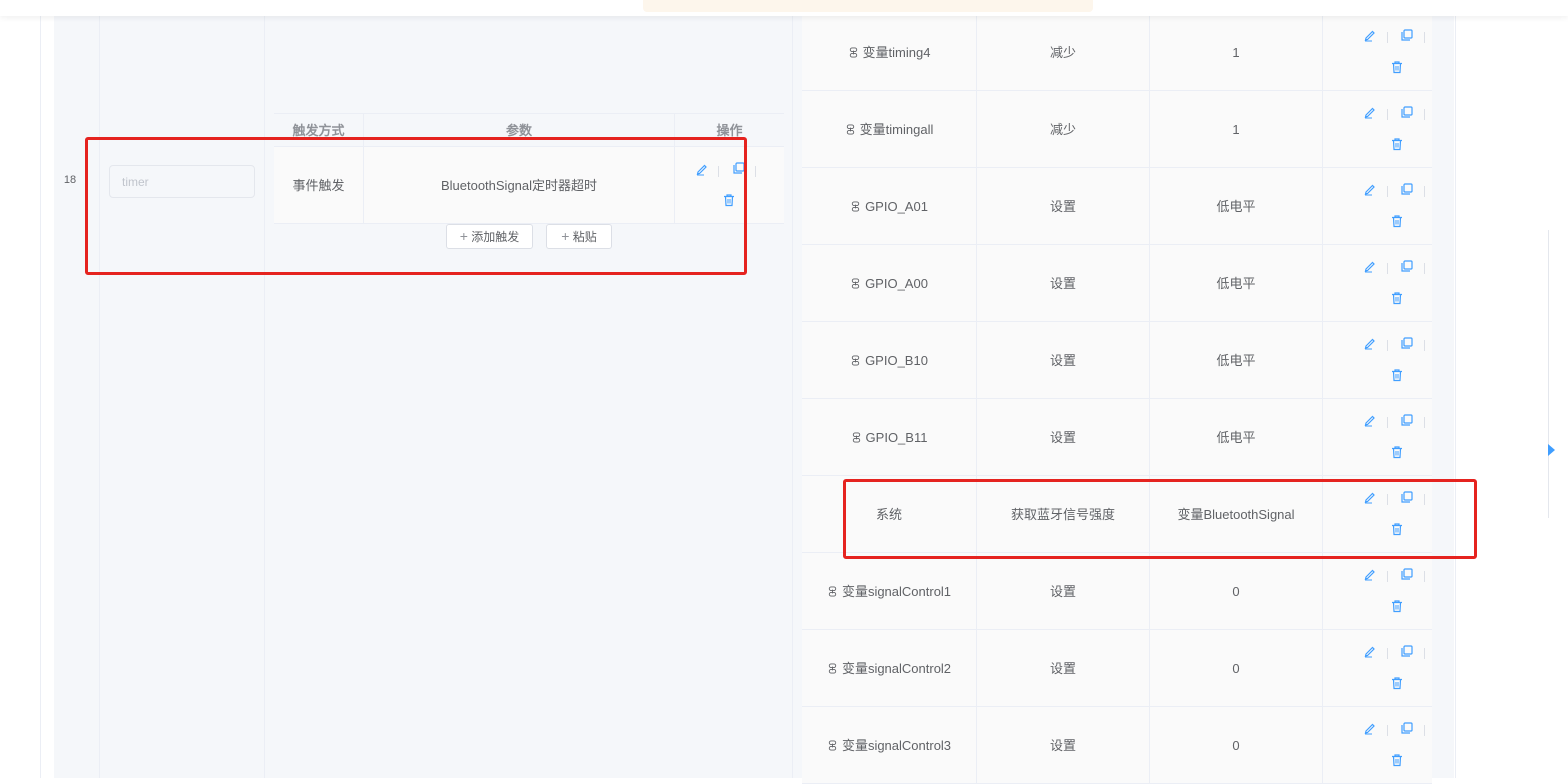 This screenshot has height=784, width=1568. Describe the element at coordinates (1117, 129) in the screenshot. I see `action-row: 变量timingall 减少 1` at that location.